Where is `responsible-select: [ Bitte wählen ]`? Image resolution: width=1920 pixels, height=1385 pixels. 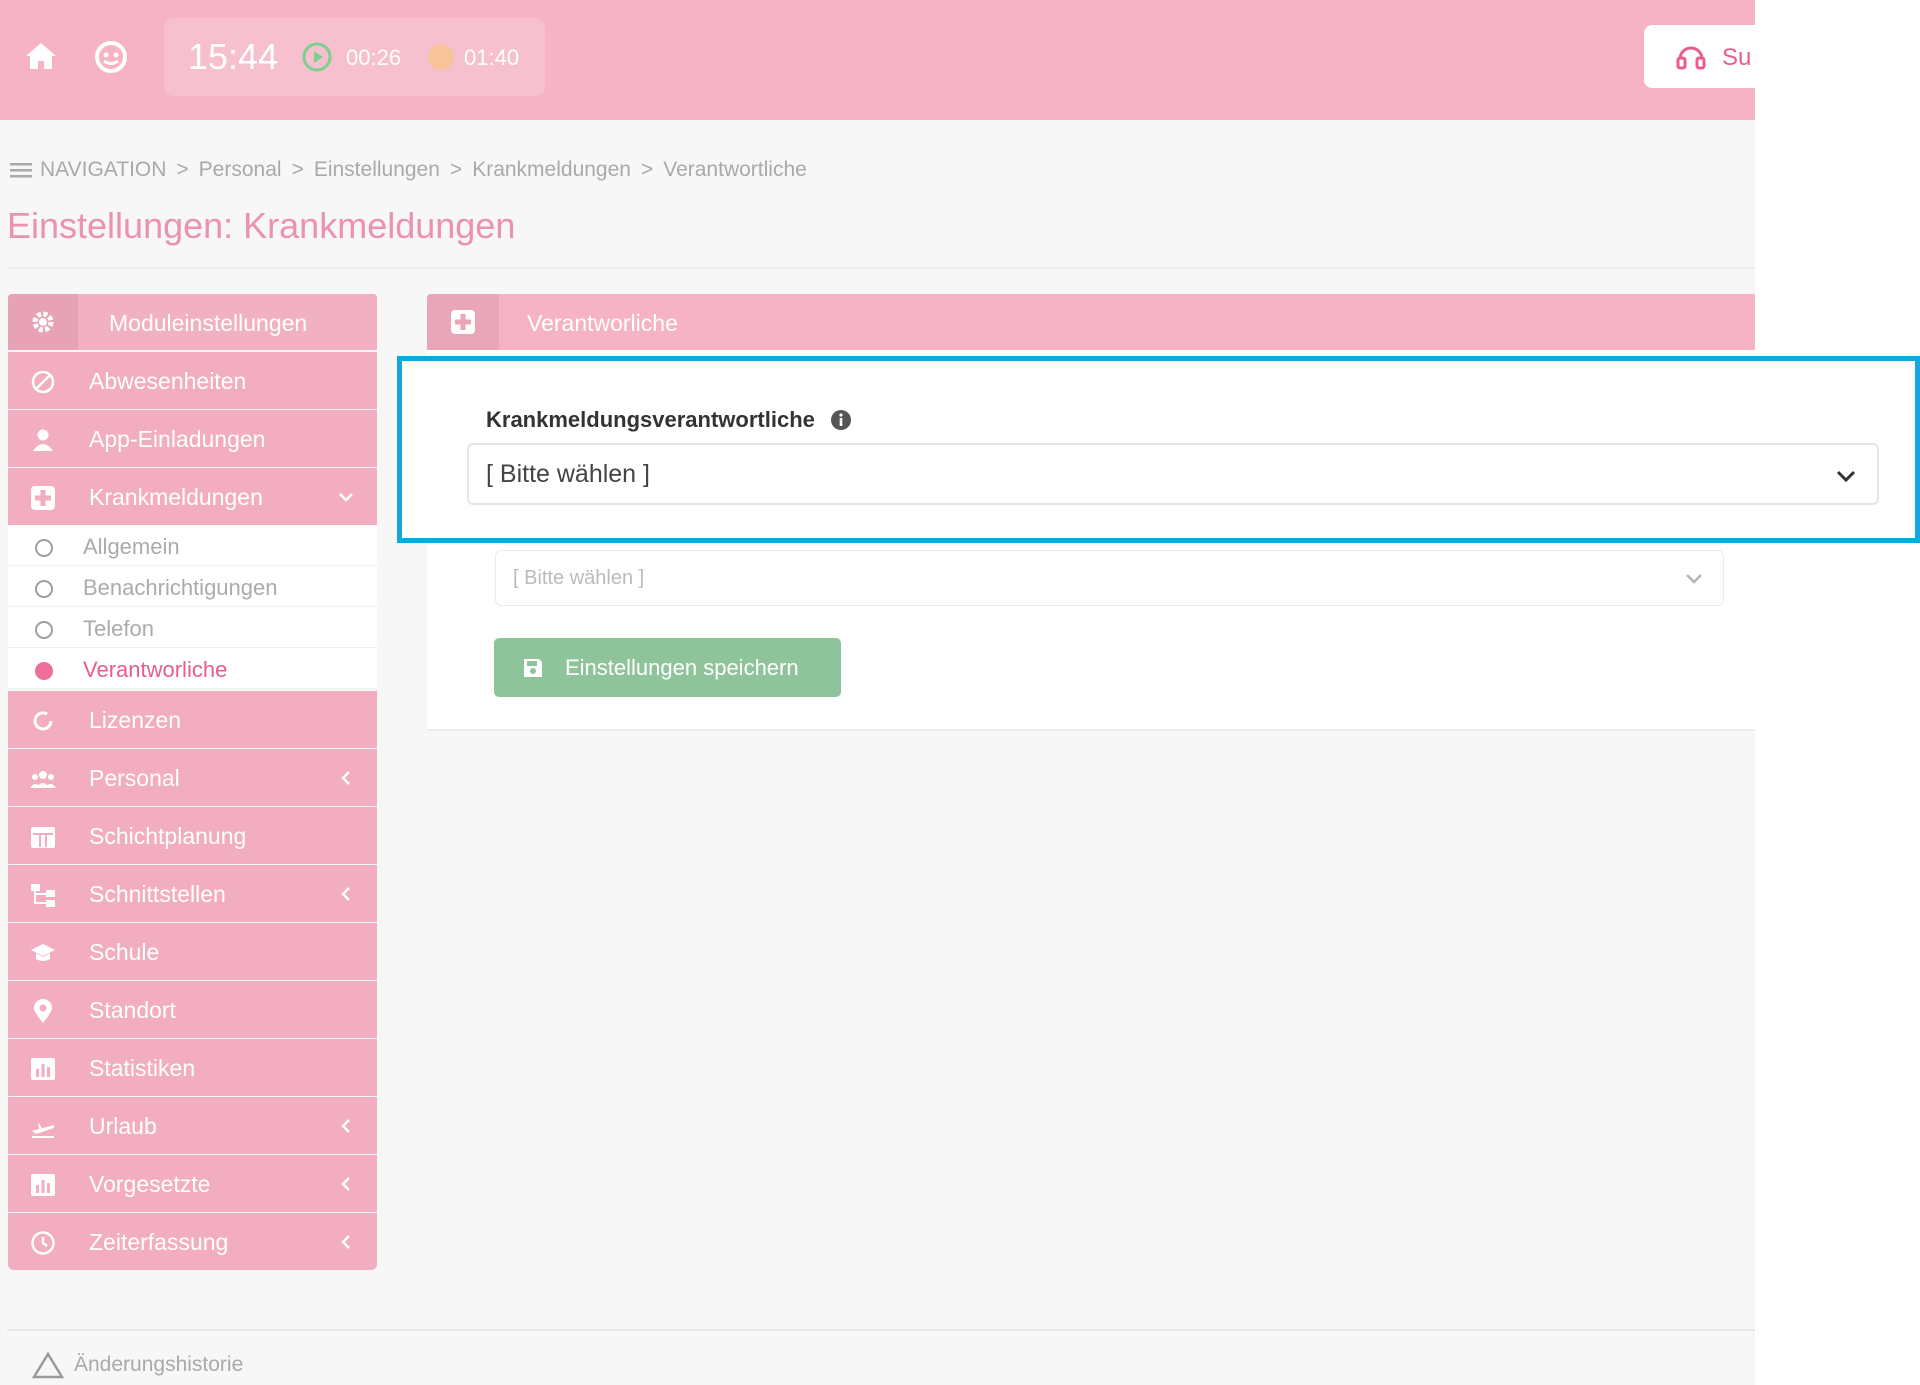 responsible-select: [ Bitte wählen ] is located at coordinates (1109, 578).